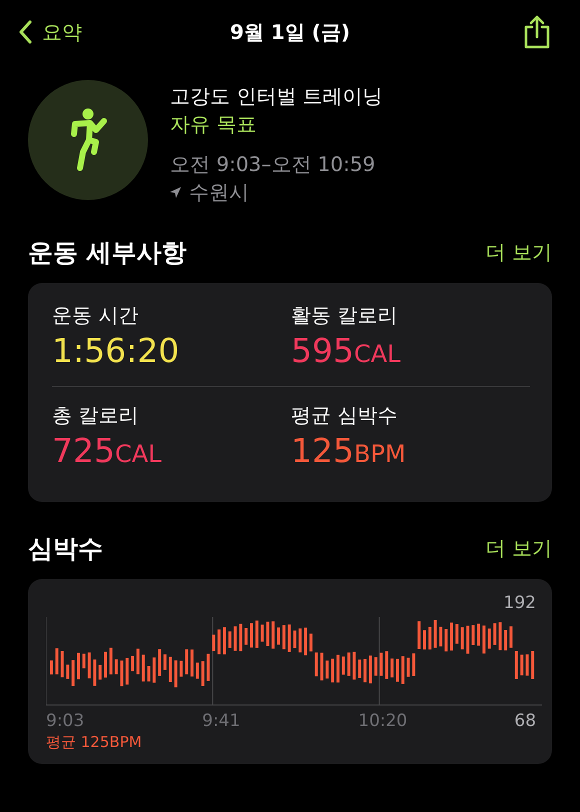  I want to click on page-title: 9월 1일 (금), so click(290, 32).